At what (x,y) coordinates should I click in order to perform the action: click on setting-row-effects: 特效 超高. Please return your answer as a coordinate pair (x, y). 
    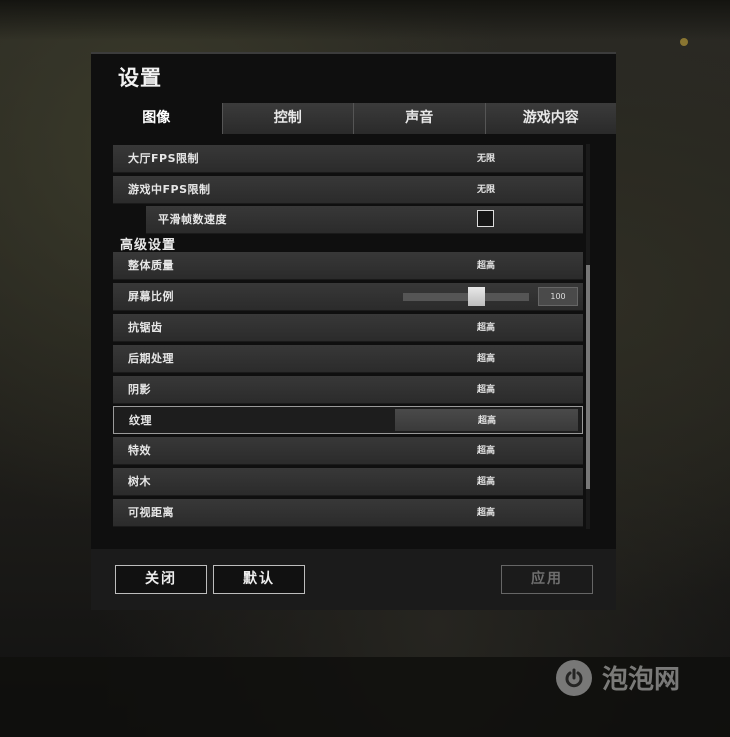
    Looking at the image, I should click on (348, 451).